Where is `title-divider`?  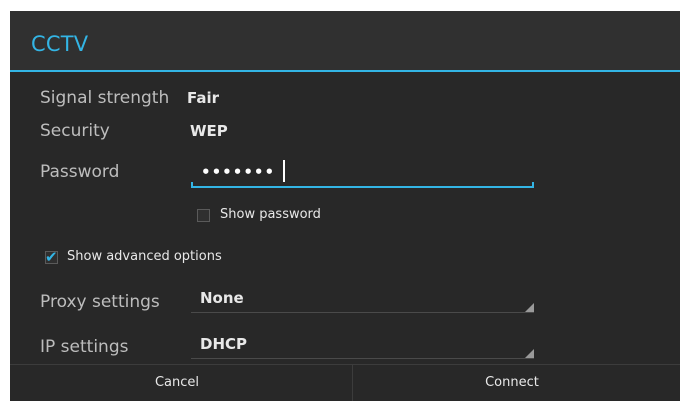 title-divider is located at coordinates (345, 71).